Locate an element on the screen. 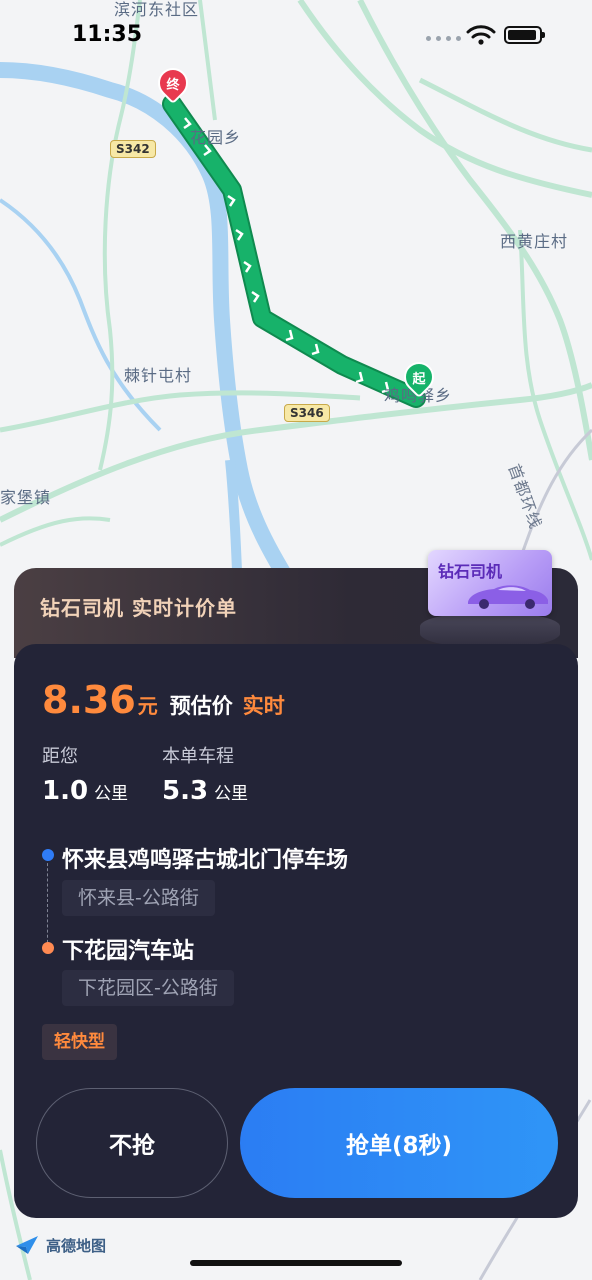 The width and height of the screenshot is (592, 1280). order-card-title: 钻石司机 实时计价单 is located at coordinates (138, 608).